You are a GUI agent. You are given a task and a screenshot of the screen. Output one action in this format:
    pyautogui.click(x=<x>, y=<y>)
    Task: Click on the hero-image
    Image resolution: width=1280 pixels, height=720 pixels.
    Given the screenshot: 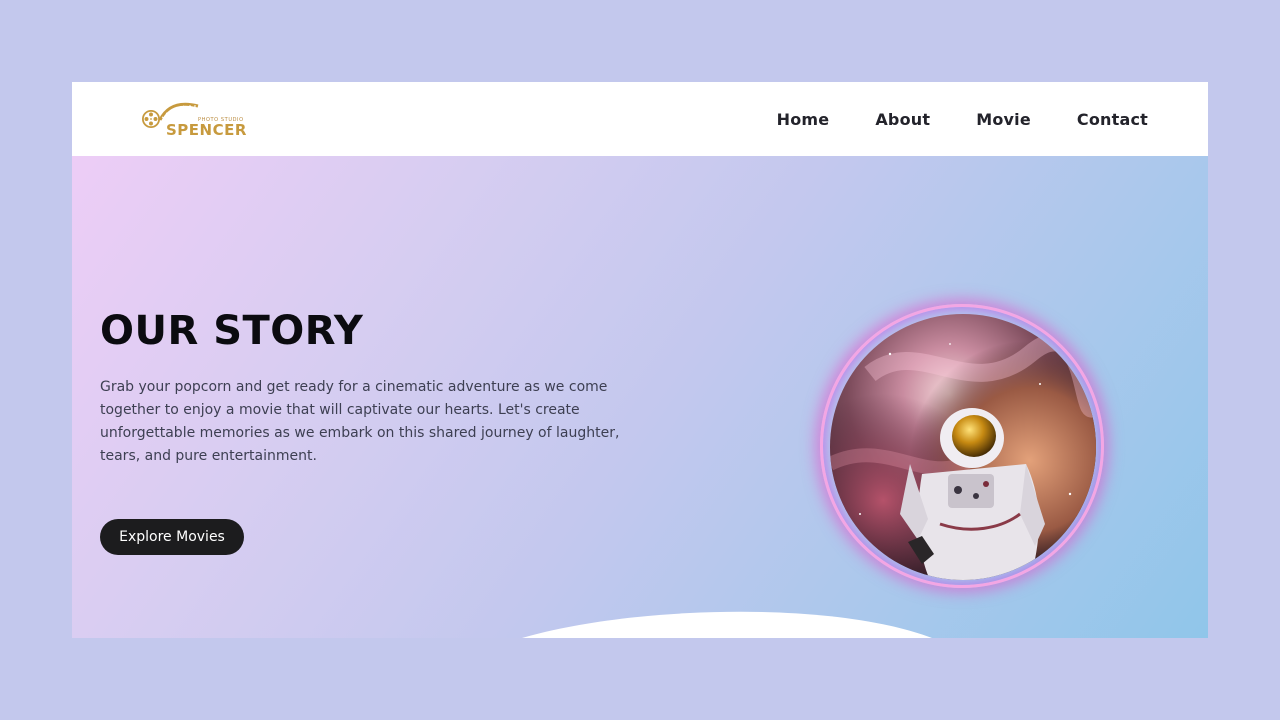 What is the action you would take?
    pyautogui.click(x=963, y=447)
    